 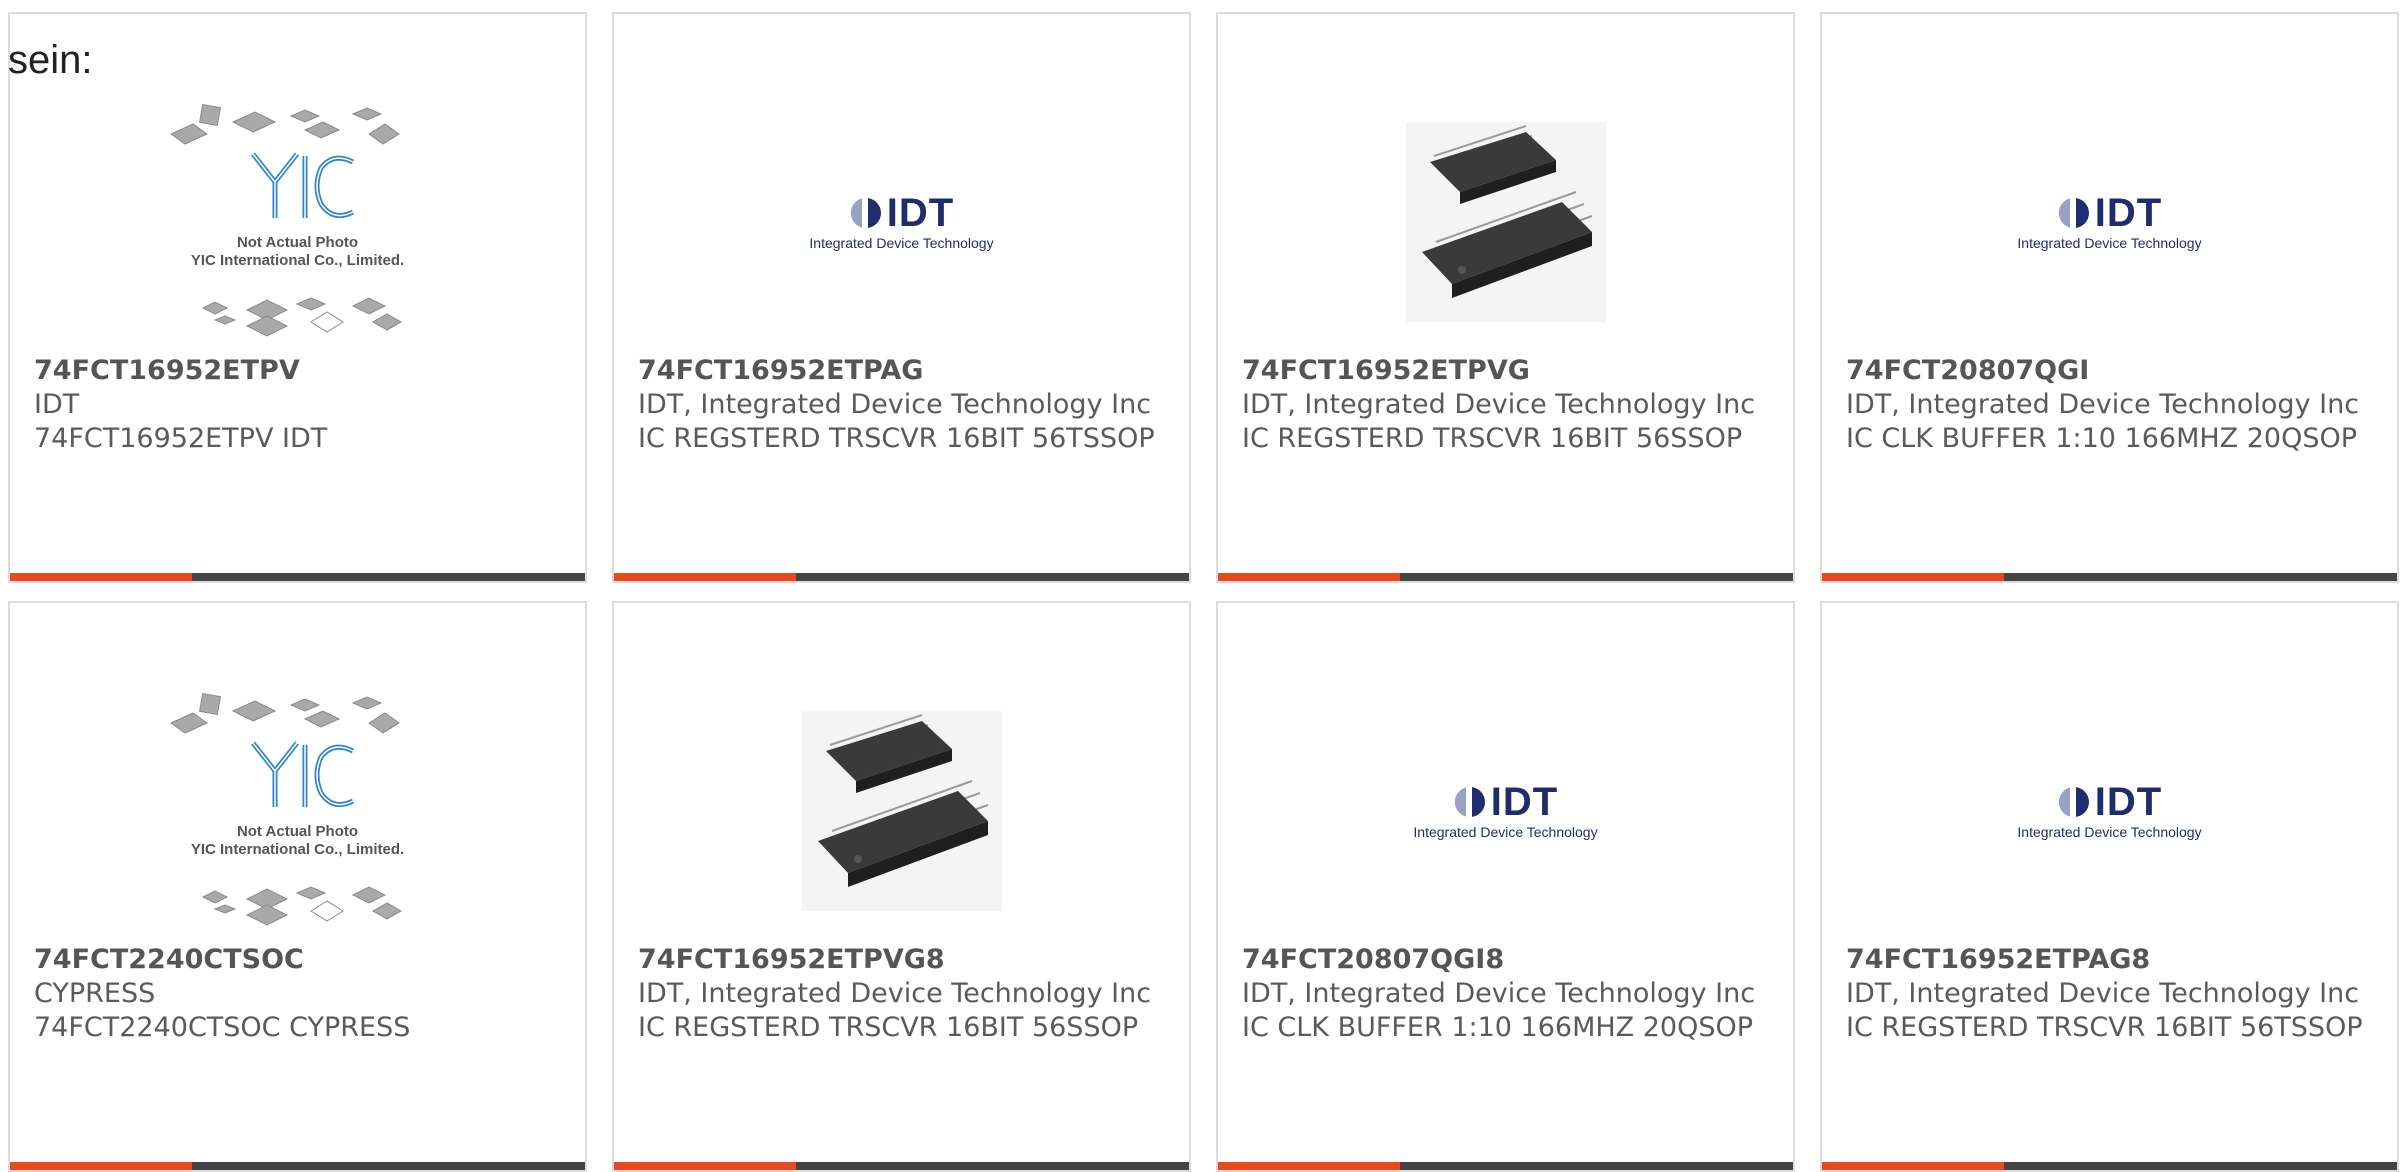 I want to click on part-number: 74FCT16952ETPV, so click(x=297, y=371).